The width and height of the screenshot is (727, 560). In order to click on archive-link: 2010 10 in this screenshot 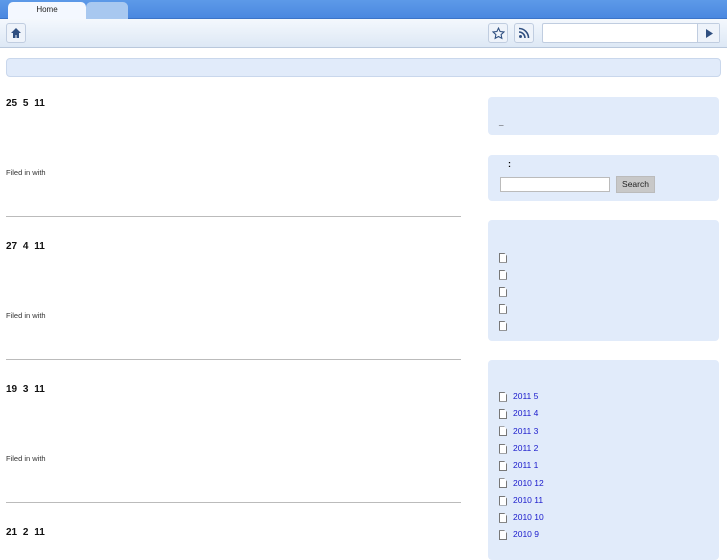, I will do `click(521, 517)`.